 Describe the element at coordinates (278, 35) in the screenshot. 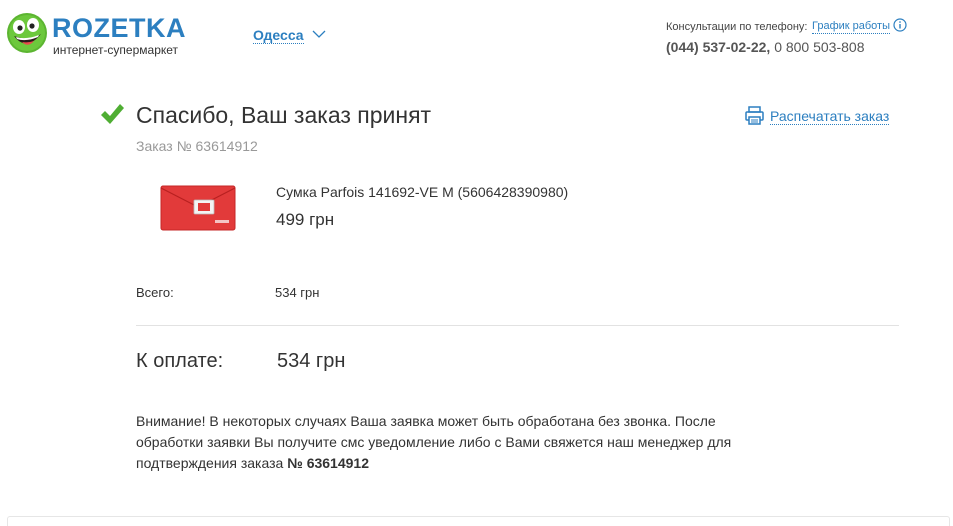

I see `city-selector: Одесса` at that location.